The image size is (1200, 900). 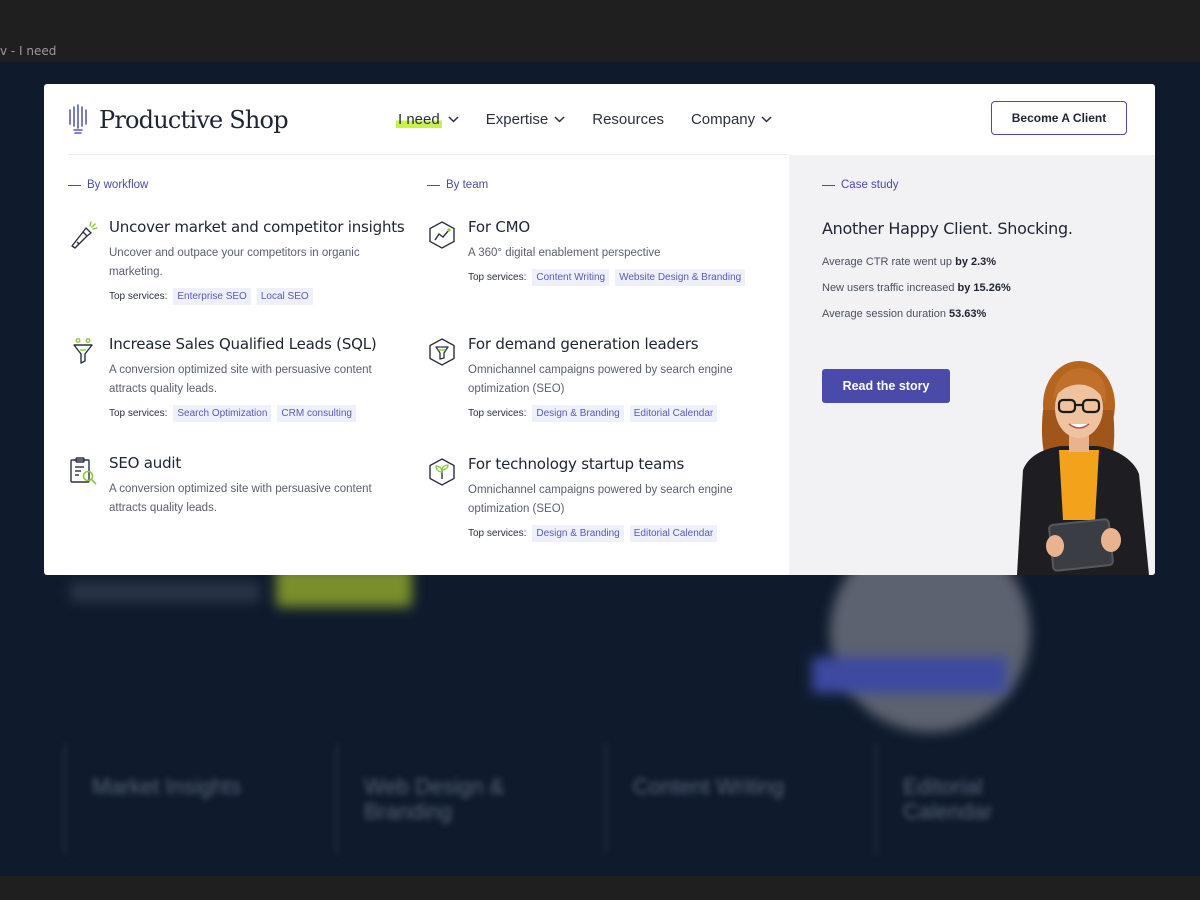 I want to click on case-stat: Average session duration 53.63%, so click(x=904, y=314).